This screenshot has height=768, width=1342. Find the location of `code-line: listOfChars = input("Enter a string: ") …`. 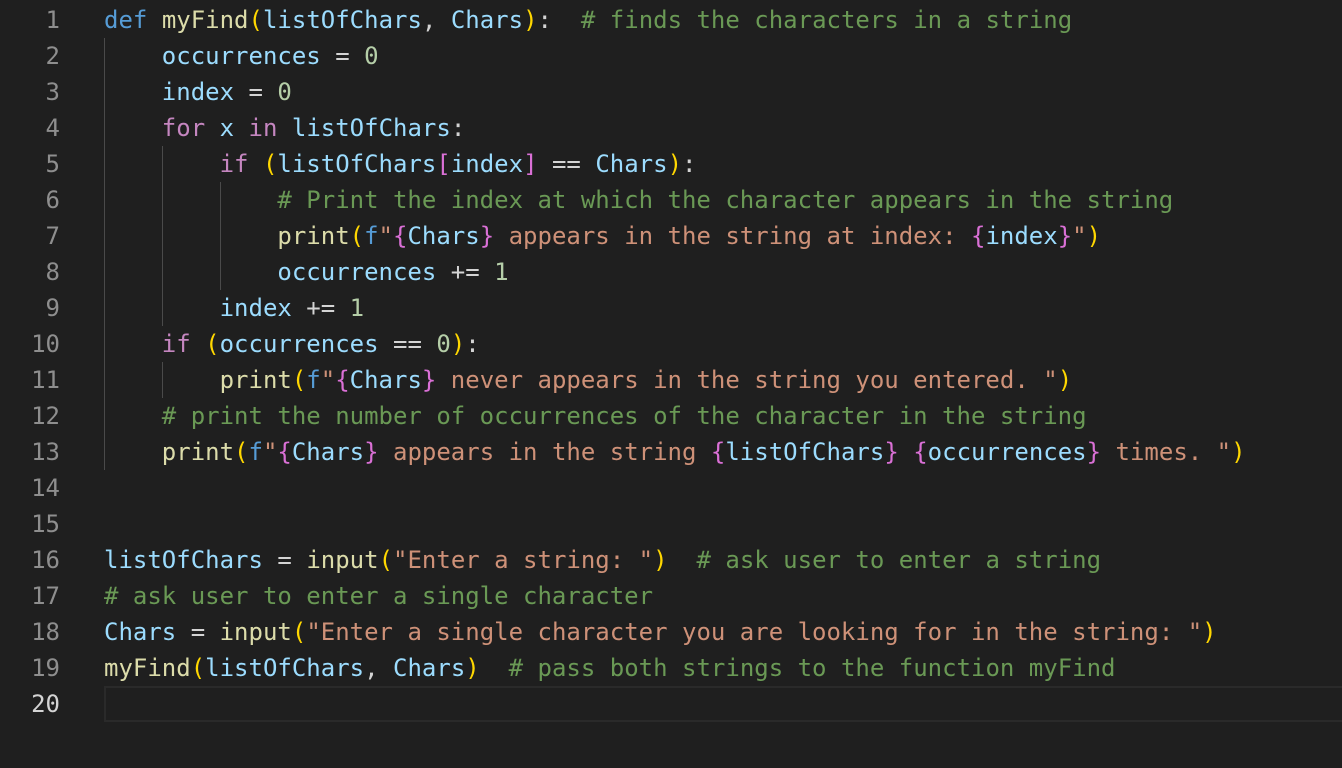

code-line: listOfChars = input("Enter a string: ") … is located at coordinates (723, 560).